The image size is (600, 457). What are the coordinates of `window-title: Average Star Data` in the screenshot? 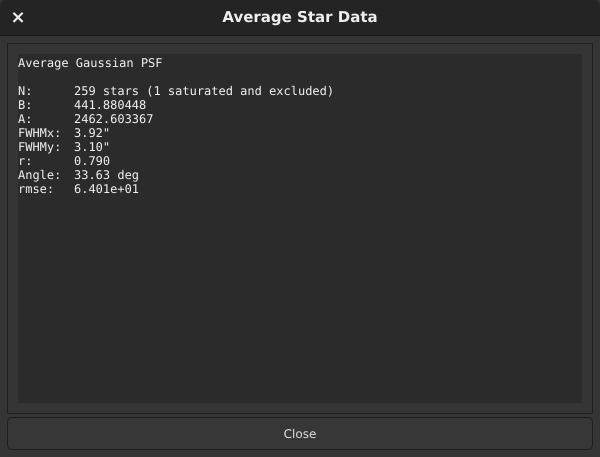 It's located at (300, 17).